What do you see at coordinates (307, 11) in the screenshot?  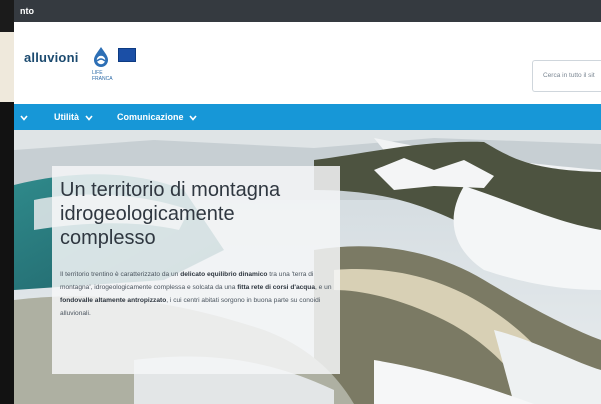 I see `top-bar: nto` at bounding box center [307, 11].